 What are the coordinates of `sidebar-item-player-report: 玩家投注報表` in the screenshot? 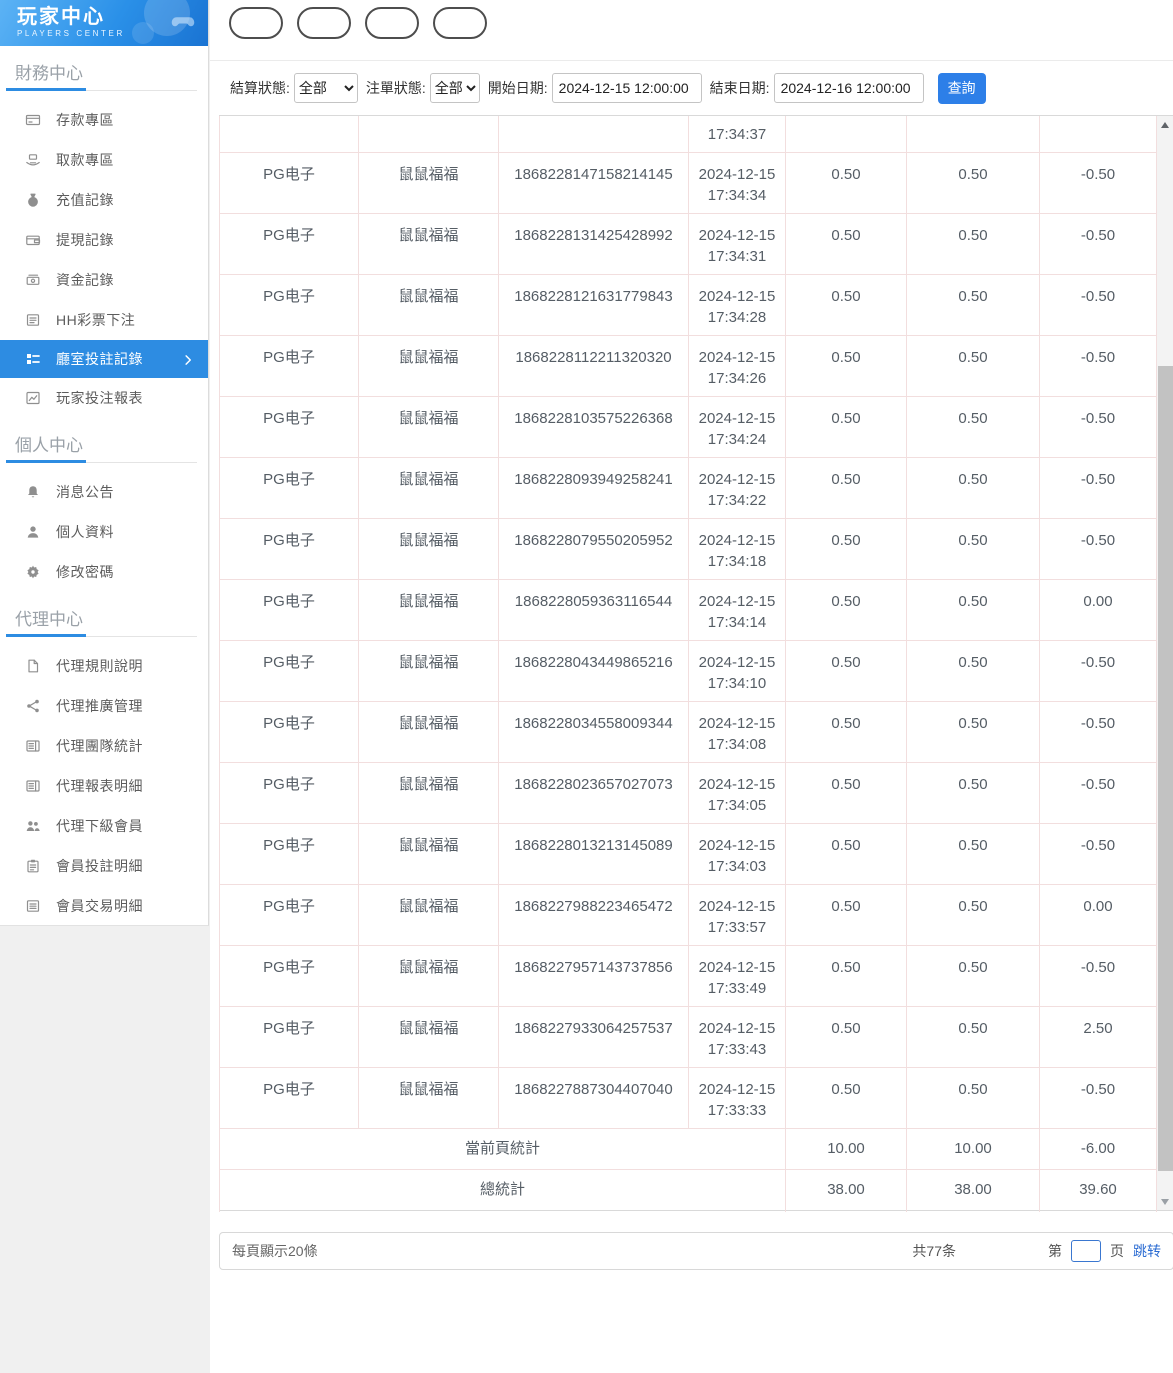 It's located at (104, 398).